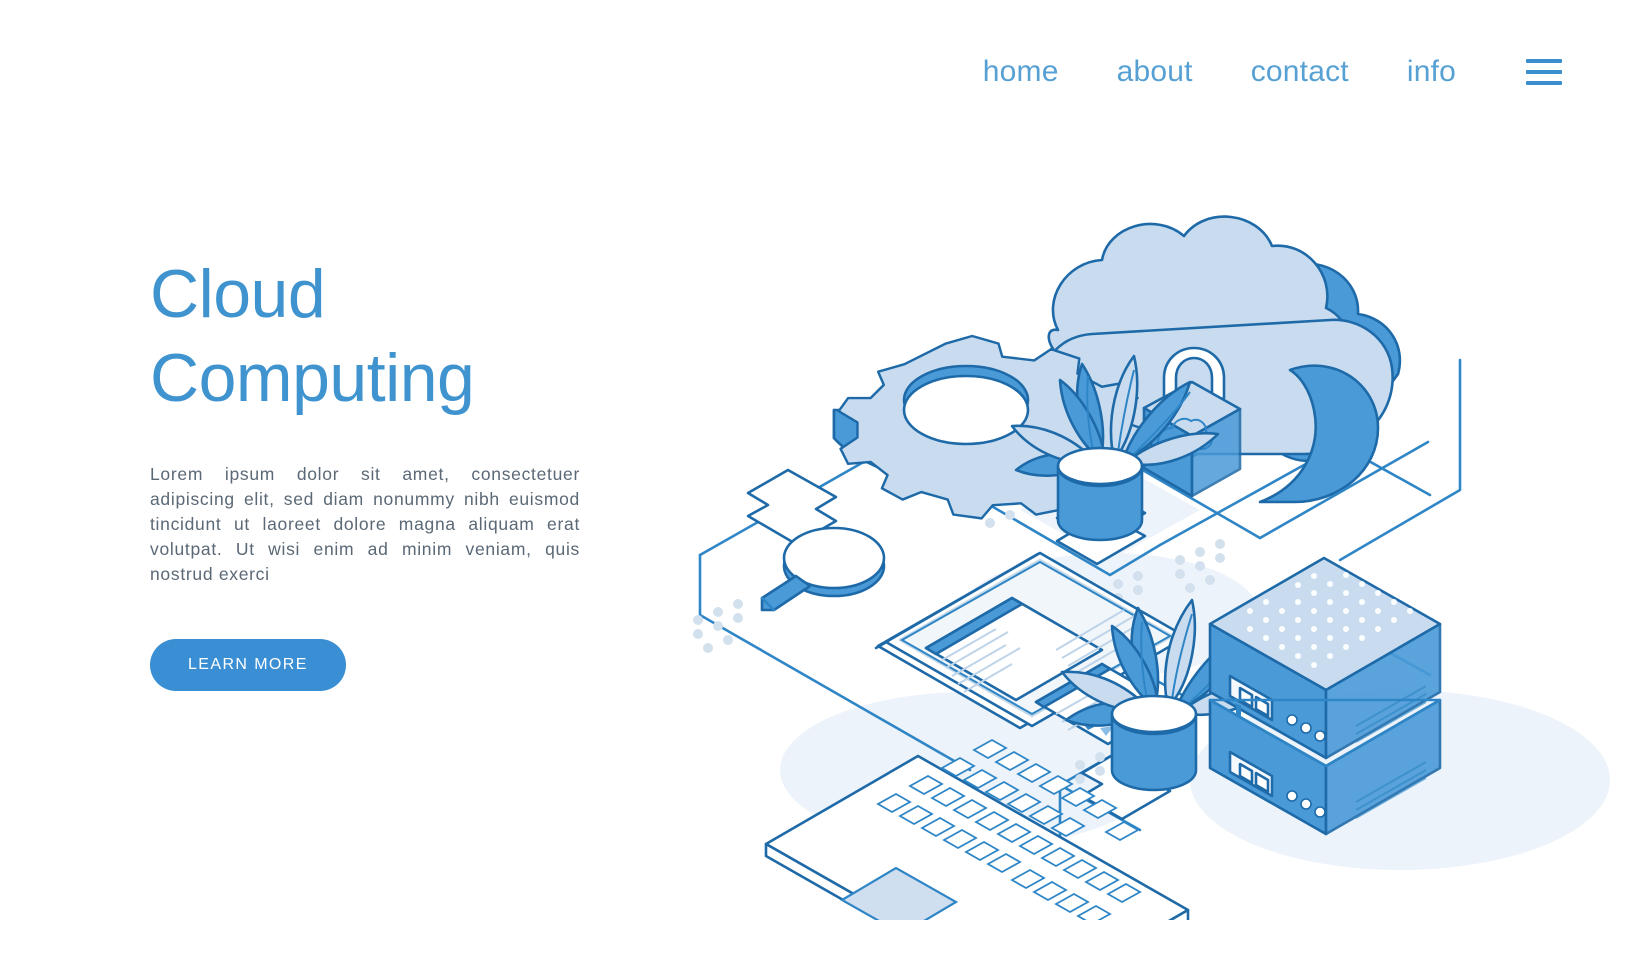  I want to click on learn-more-button: LEARN MORE, so click(248, 665).